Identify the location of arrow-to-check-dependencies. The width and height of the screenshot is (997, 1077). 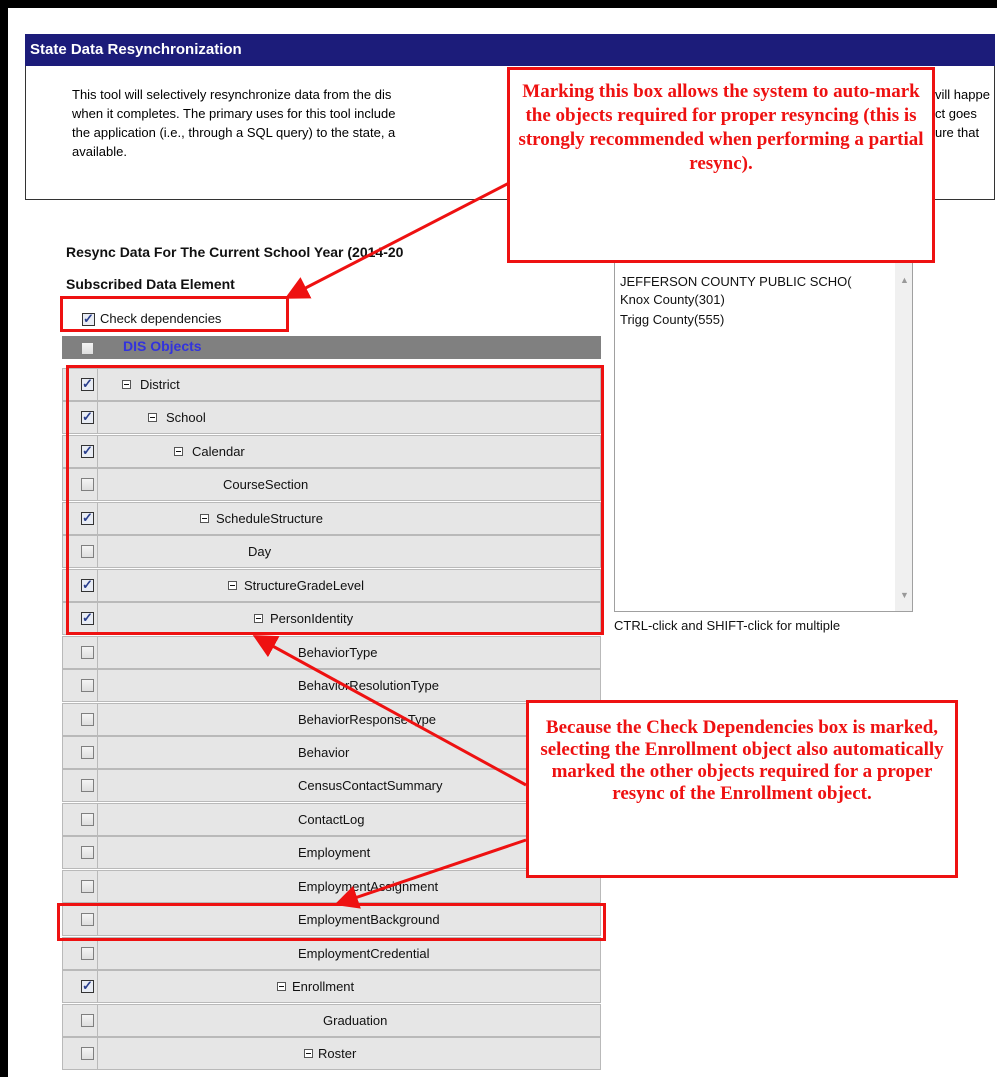
(400, 238).